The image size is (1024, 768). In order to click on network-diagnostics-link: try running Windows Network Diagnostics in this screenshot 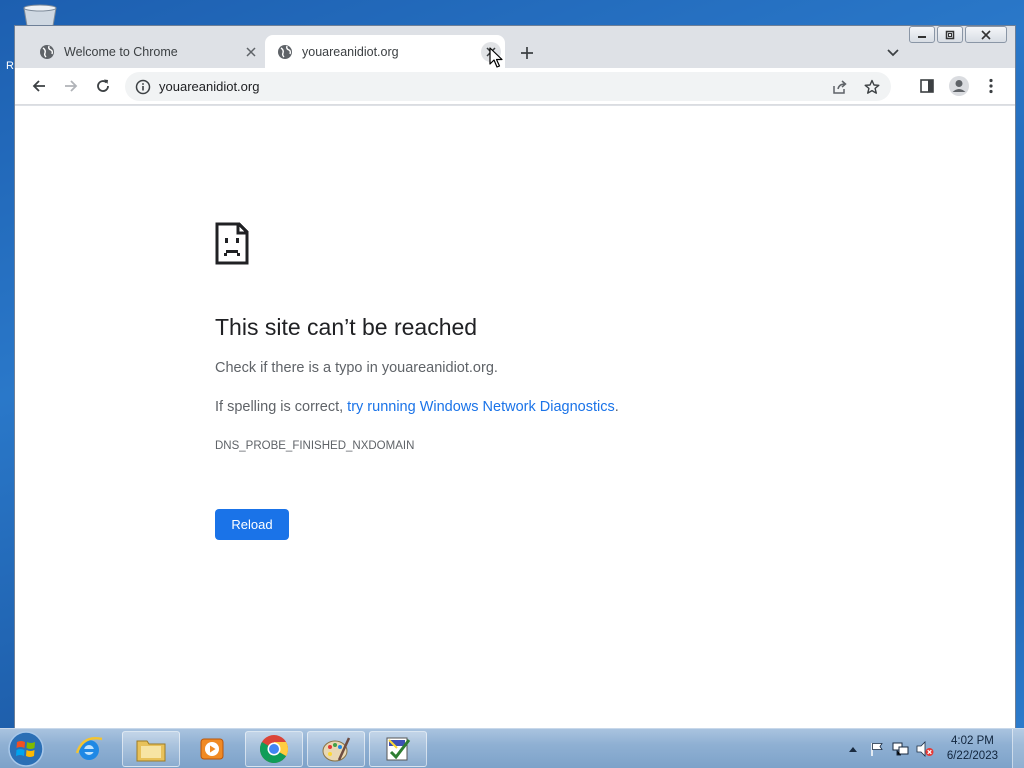, I will do `click(481, 407)`.